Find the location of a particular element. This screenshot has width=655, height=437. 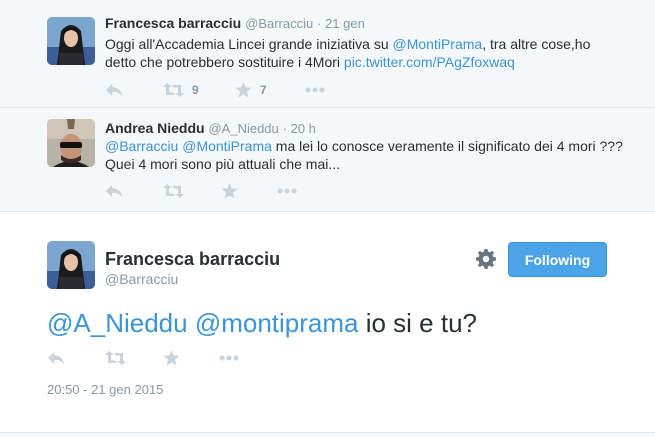

timestamp: 20 h is located at coordinates (303, 128).